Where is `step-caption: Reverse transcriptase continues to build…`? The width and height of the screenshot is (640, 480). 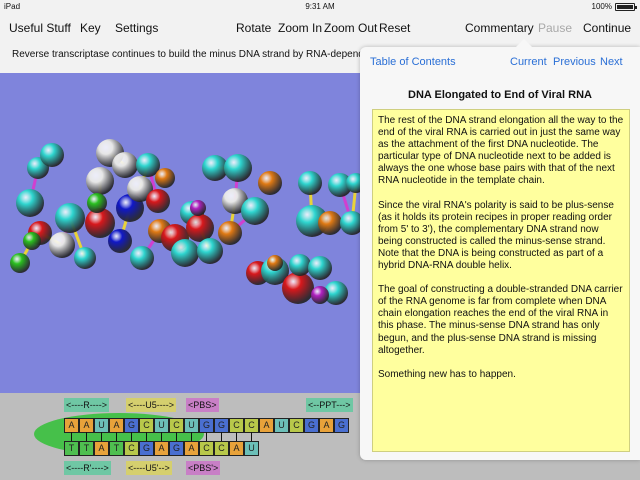
step-caption: Reverse transcriptase continues to build… is located at coordinates (187, 54).